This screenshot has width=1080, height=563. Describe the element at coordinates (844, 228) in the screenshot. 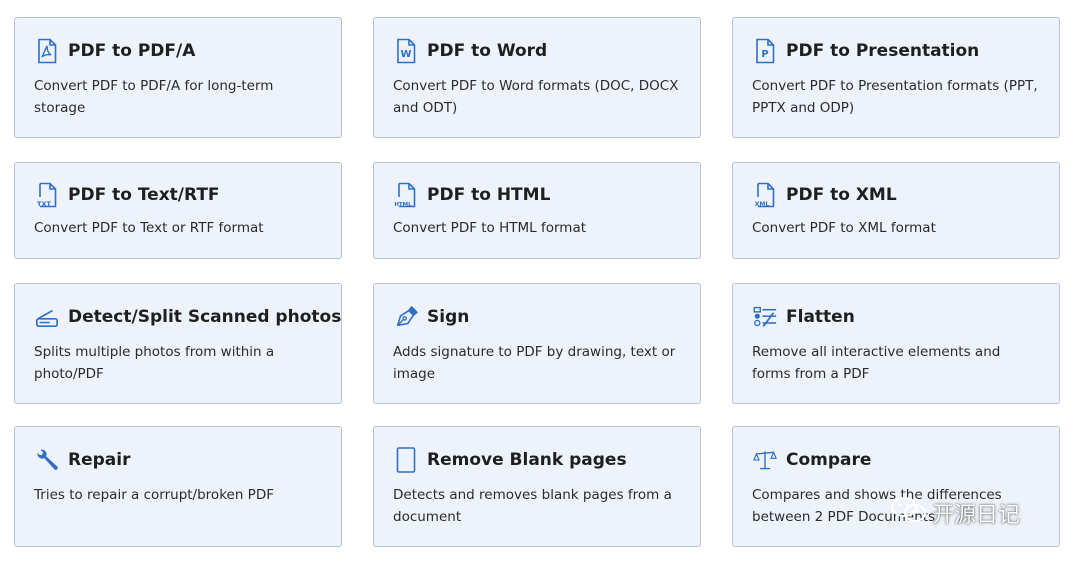

I see `card-description: Convert PDF to XML format` at that location.